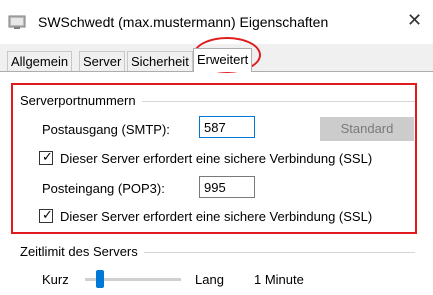  Describe the element at coordinates (17, 22) in the screenshot. I see `mail-server-icon` at that location.